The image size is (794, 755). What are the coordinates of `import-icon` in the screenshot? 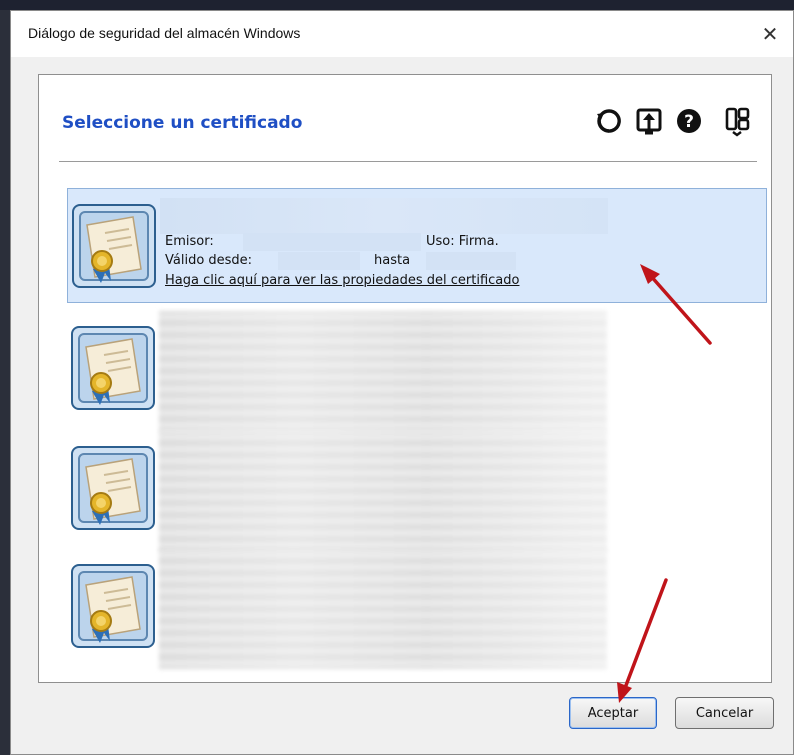 It's located at (649, 121).